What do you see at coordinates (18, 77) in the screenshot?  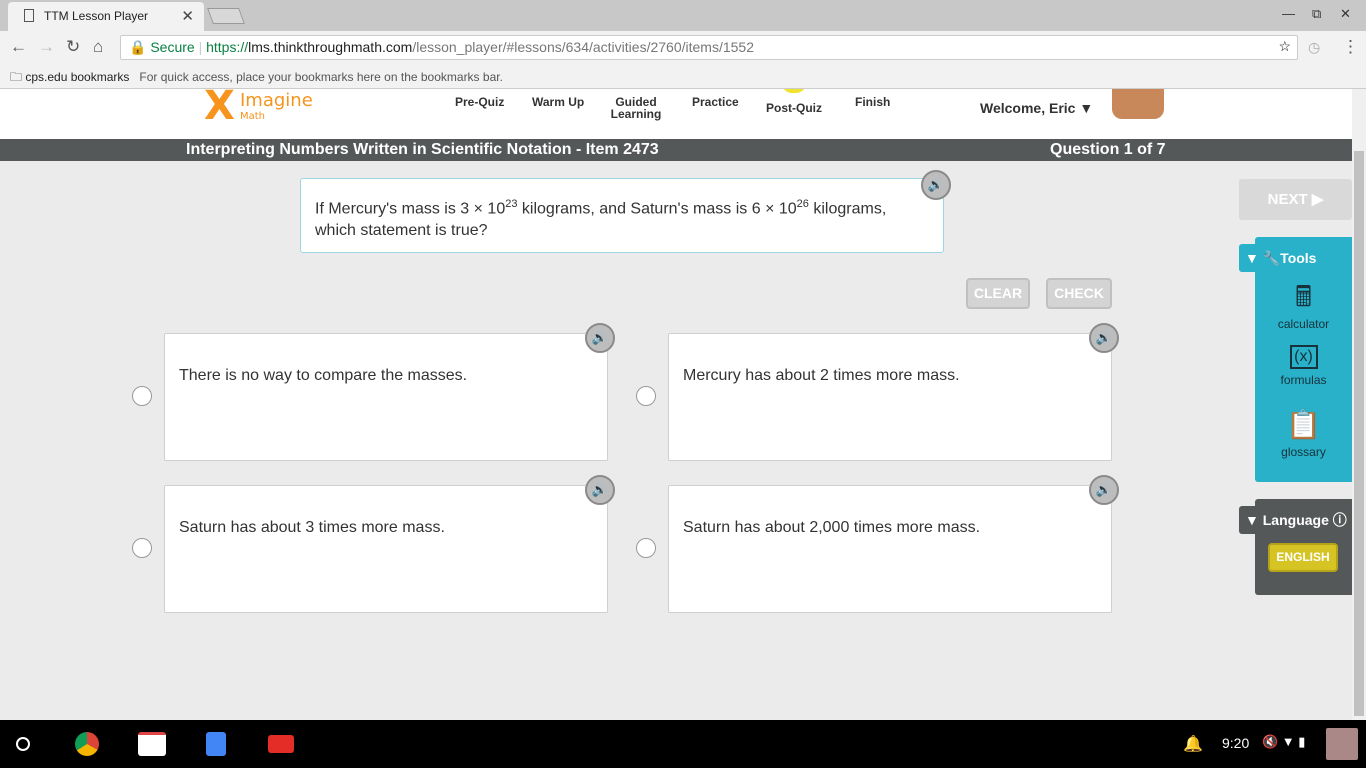 I see `folder-icon: 🗀` at bounding box center [18, 77].